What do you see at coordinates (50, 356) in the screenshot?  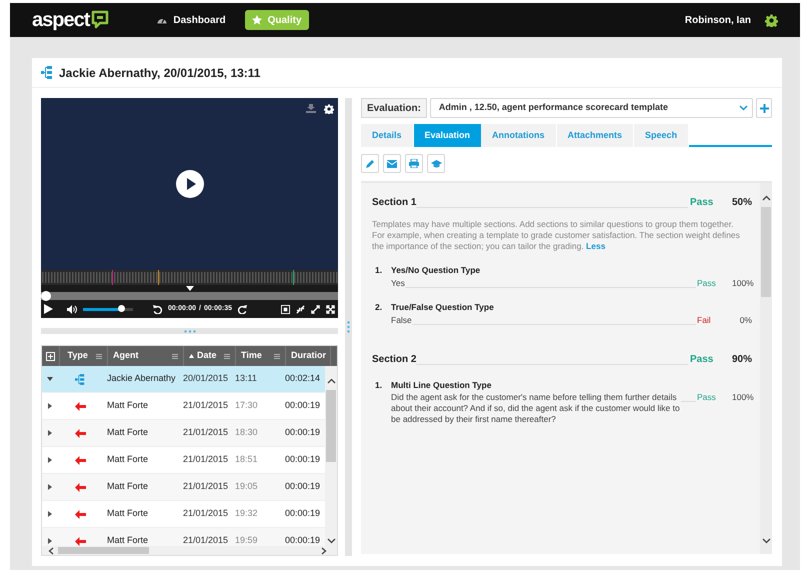 I see `expand-all-icon` at bounding box center [50, 356].